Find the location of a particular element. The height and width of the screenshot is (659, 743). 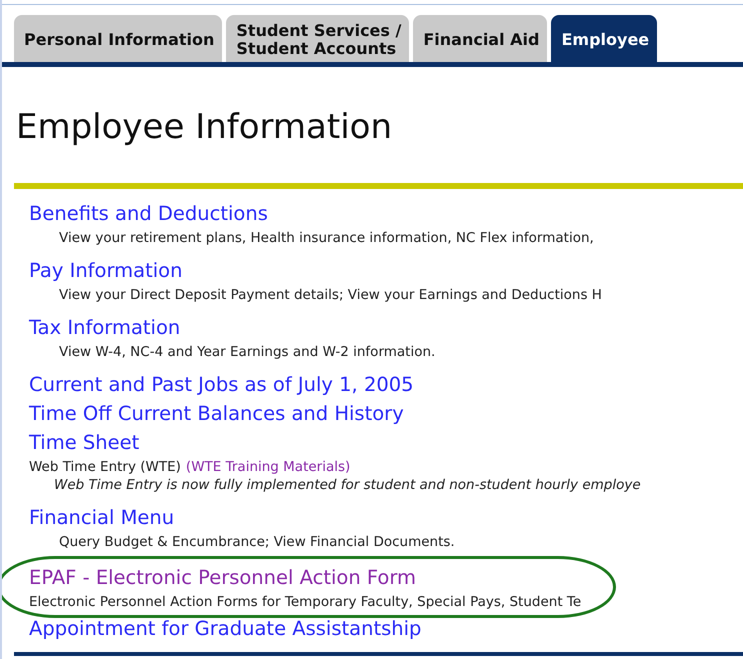

description: Web Time Entry (WTE) is located at coordinates (105, 467).